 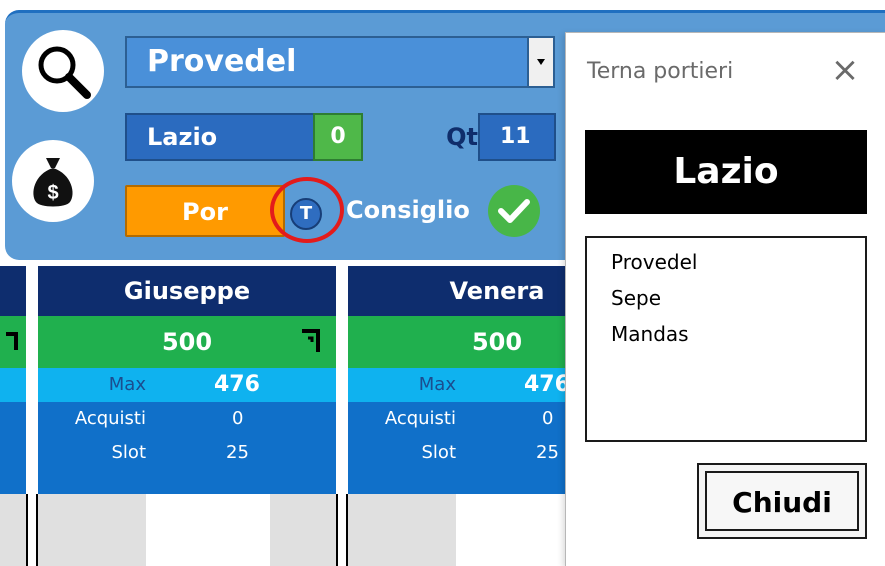 I want to click on close-button: Chiudi, so click(x=782, y=501).